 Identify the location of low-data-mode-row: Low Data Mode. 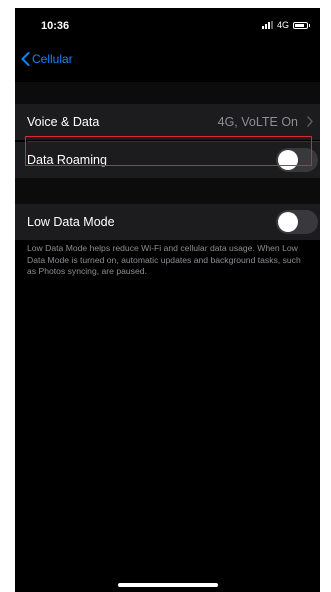
(167, 222).